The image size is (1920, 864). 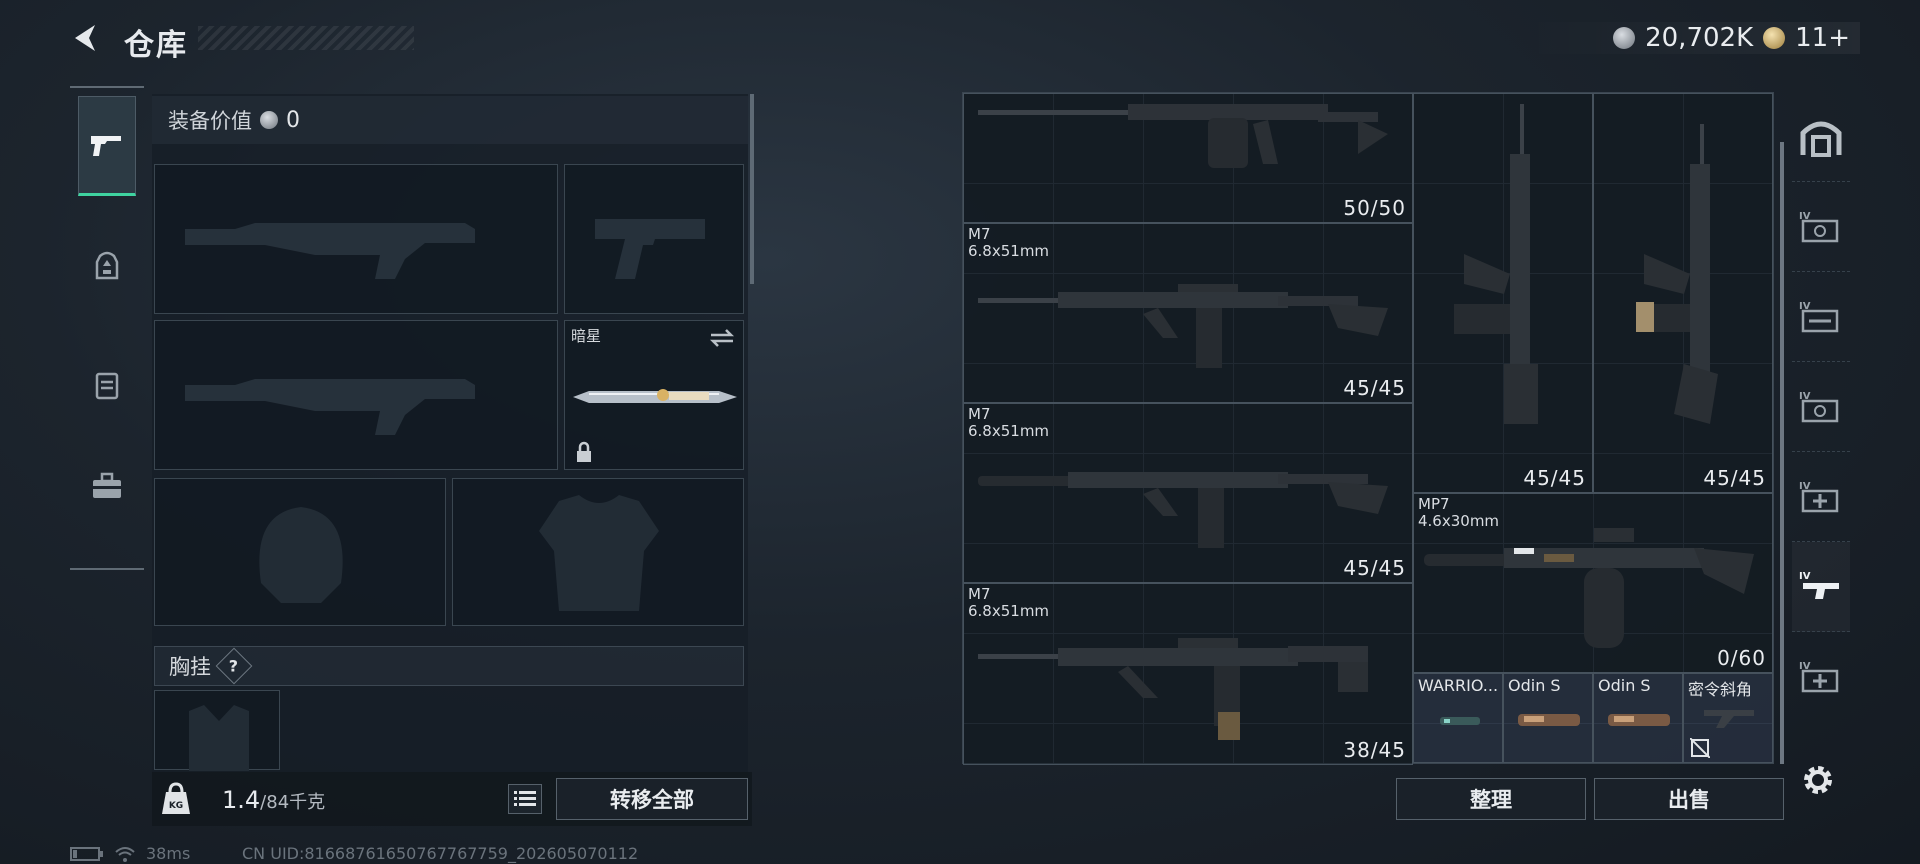 I want to click on tab-storage-6: IV, so click(x=1821, y=677).